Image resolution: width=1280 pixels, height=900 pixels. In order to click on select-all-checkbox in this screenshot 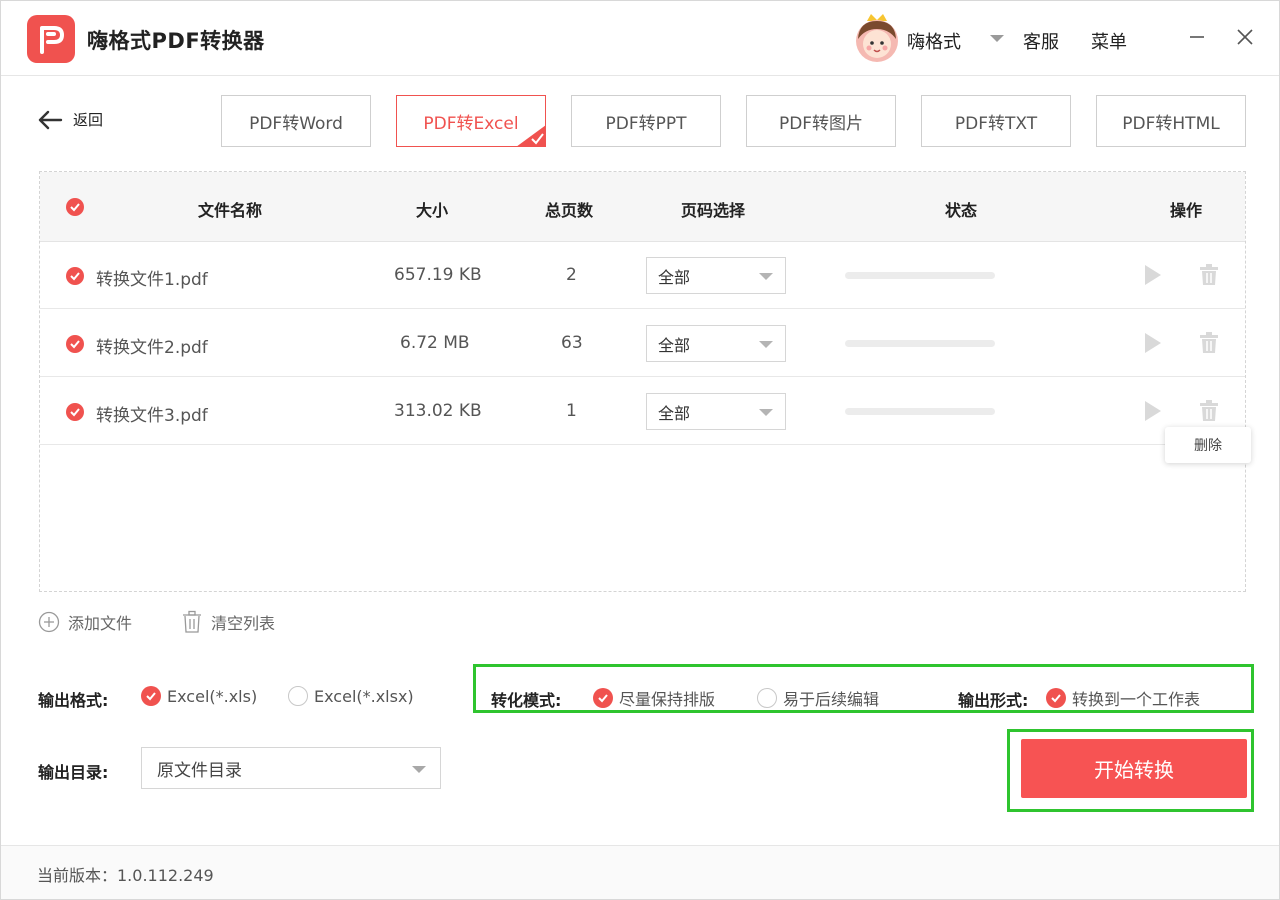, I will do `click(75, 207)`.